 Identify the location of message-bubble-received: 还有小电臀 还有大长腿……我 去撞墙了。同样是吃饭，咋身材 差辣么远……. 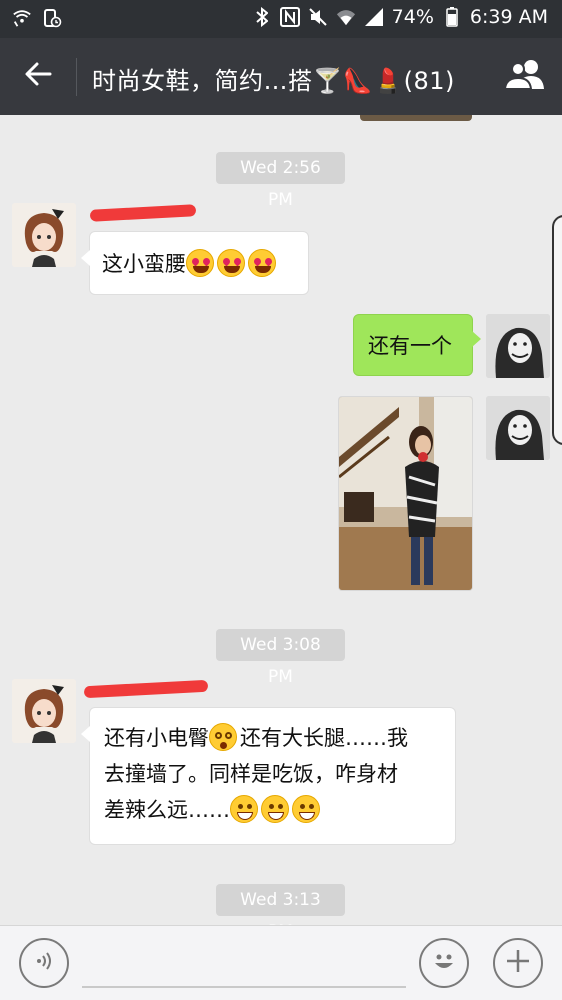
(268, 776).